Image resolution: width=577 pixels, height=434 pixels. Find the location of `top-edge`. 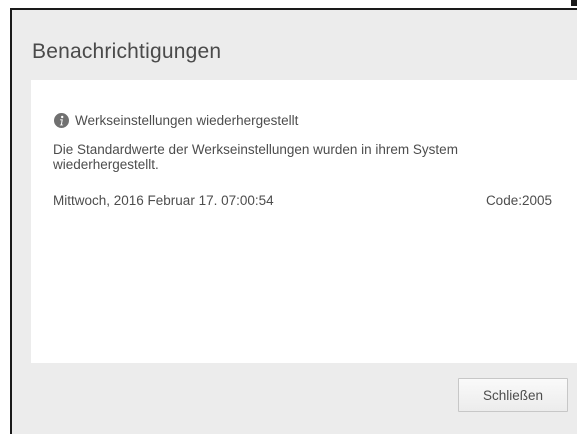

top-edge is located at coordinates (288, 4).